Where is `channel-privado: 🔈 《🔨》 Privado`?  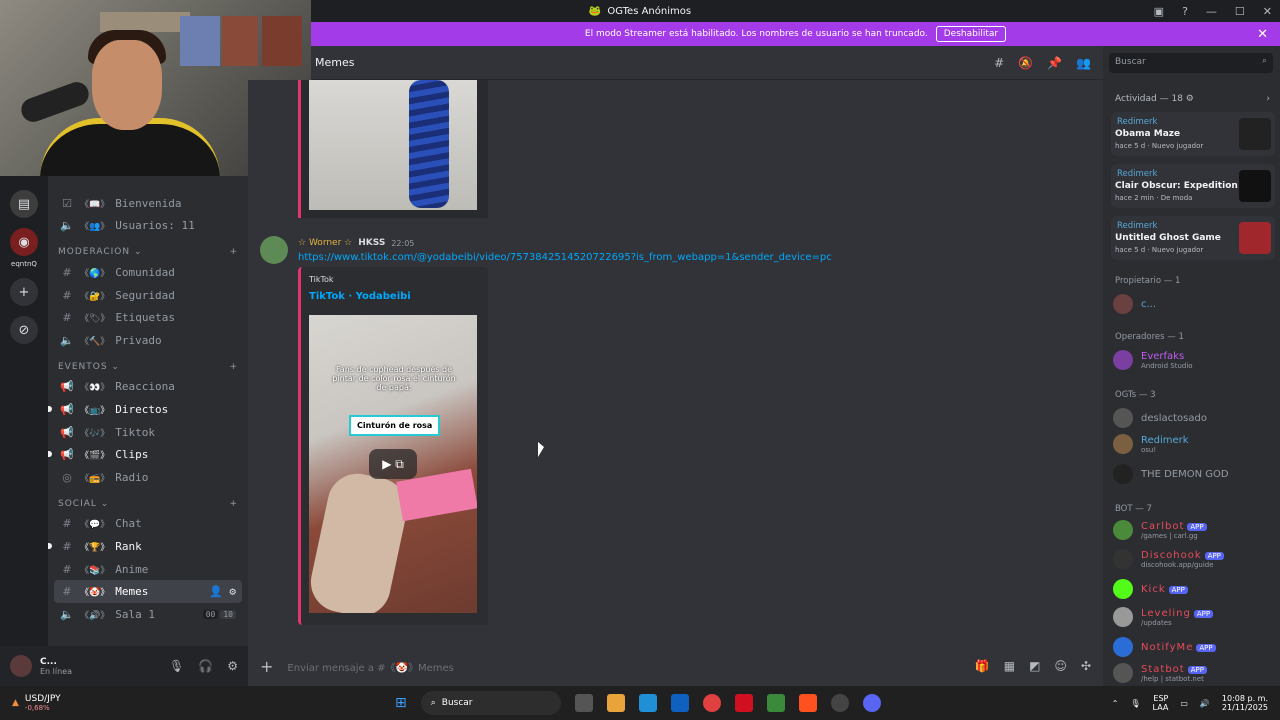 channel-privado: 🔈 《🔨》 Privado is located at coordinates (148, 340).